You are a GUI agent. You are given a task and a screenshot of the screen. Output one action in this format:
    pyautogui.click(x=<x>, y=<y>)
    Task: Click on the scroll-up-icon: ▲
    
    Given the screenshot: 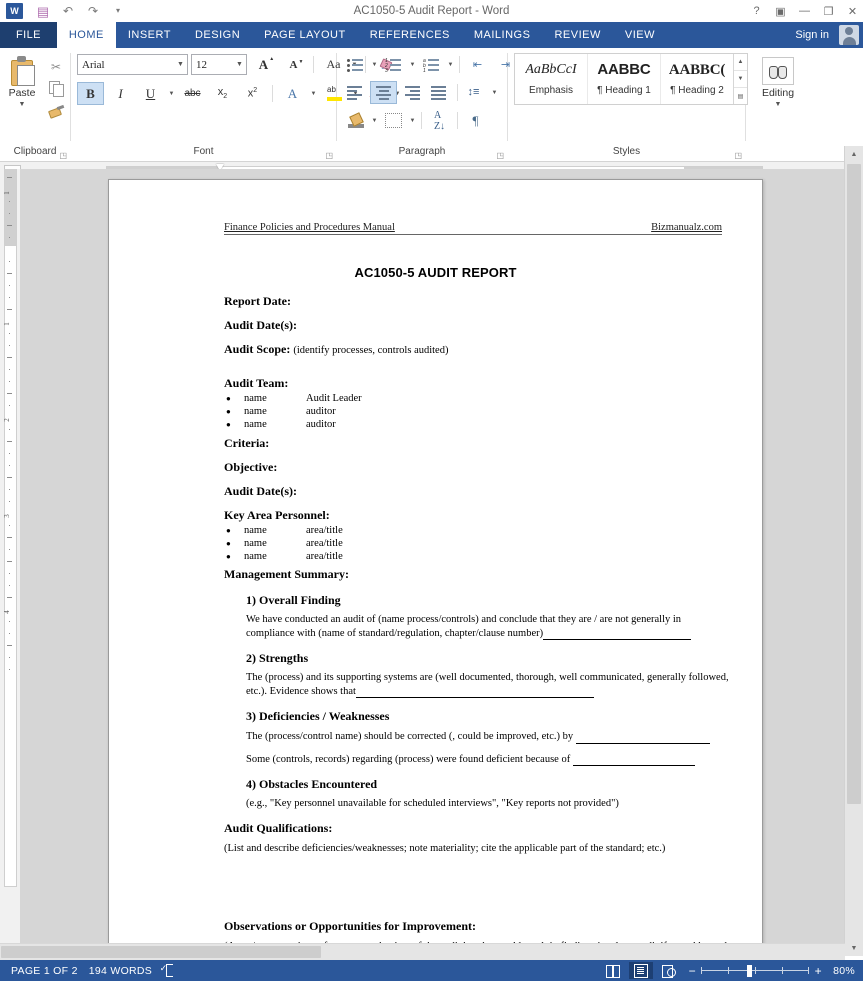 What is the action you would take?
    pyautogui.click(x=854, y=154)
    